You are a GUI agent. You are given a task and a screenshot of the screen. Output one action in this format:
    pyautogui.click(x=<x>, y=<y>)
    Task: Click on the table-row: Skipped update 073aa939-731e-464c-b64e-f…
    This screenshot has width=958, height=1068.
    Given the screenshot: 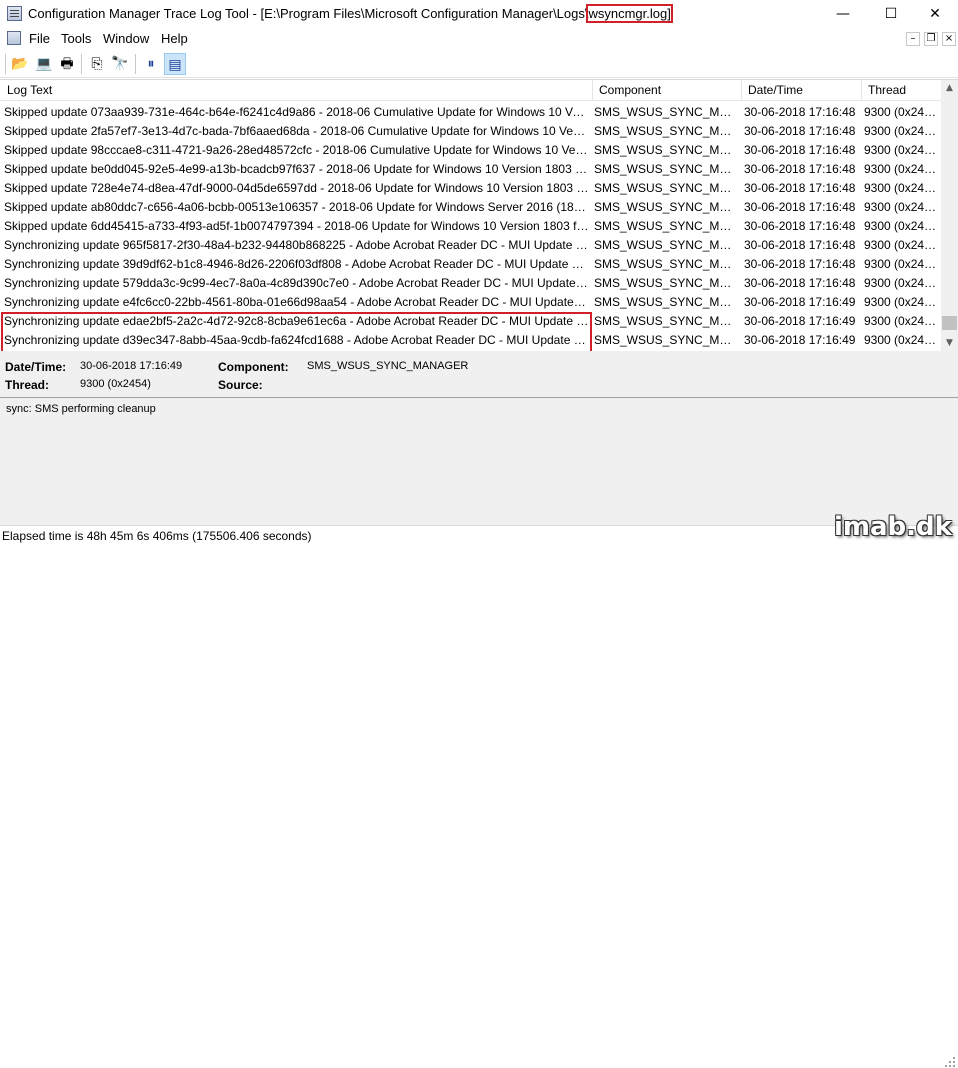 What is the action you would take?
    pyautogui.click(x=470, y=111)
    